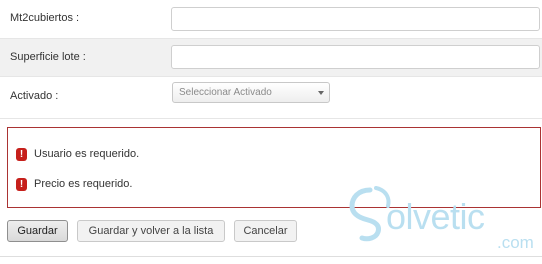 The image size is (542, 264). What do you see at coordinates (515, 242) in the screenshot?
I see `watermark-suffix: .com` at bounding box center [515, 242].